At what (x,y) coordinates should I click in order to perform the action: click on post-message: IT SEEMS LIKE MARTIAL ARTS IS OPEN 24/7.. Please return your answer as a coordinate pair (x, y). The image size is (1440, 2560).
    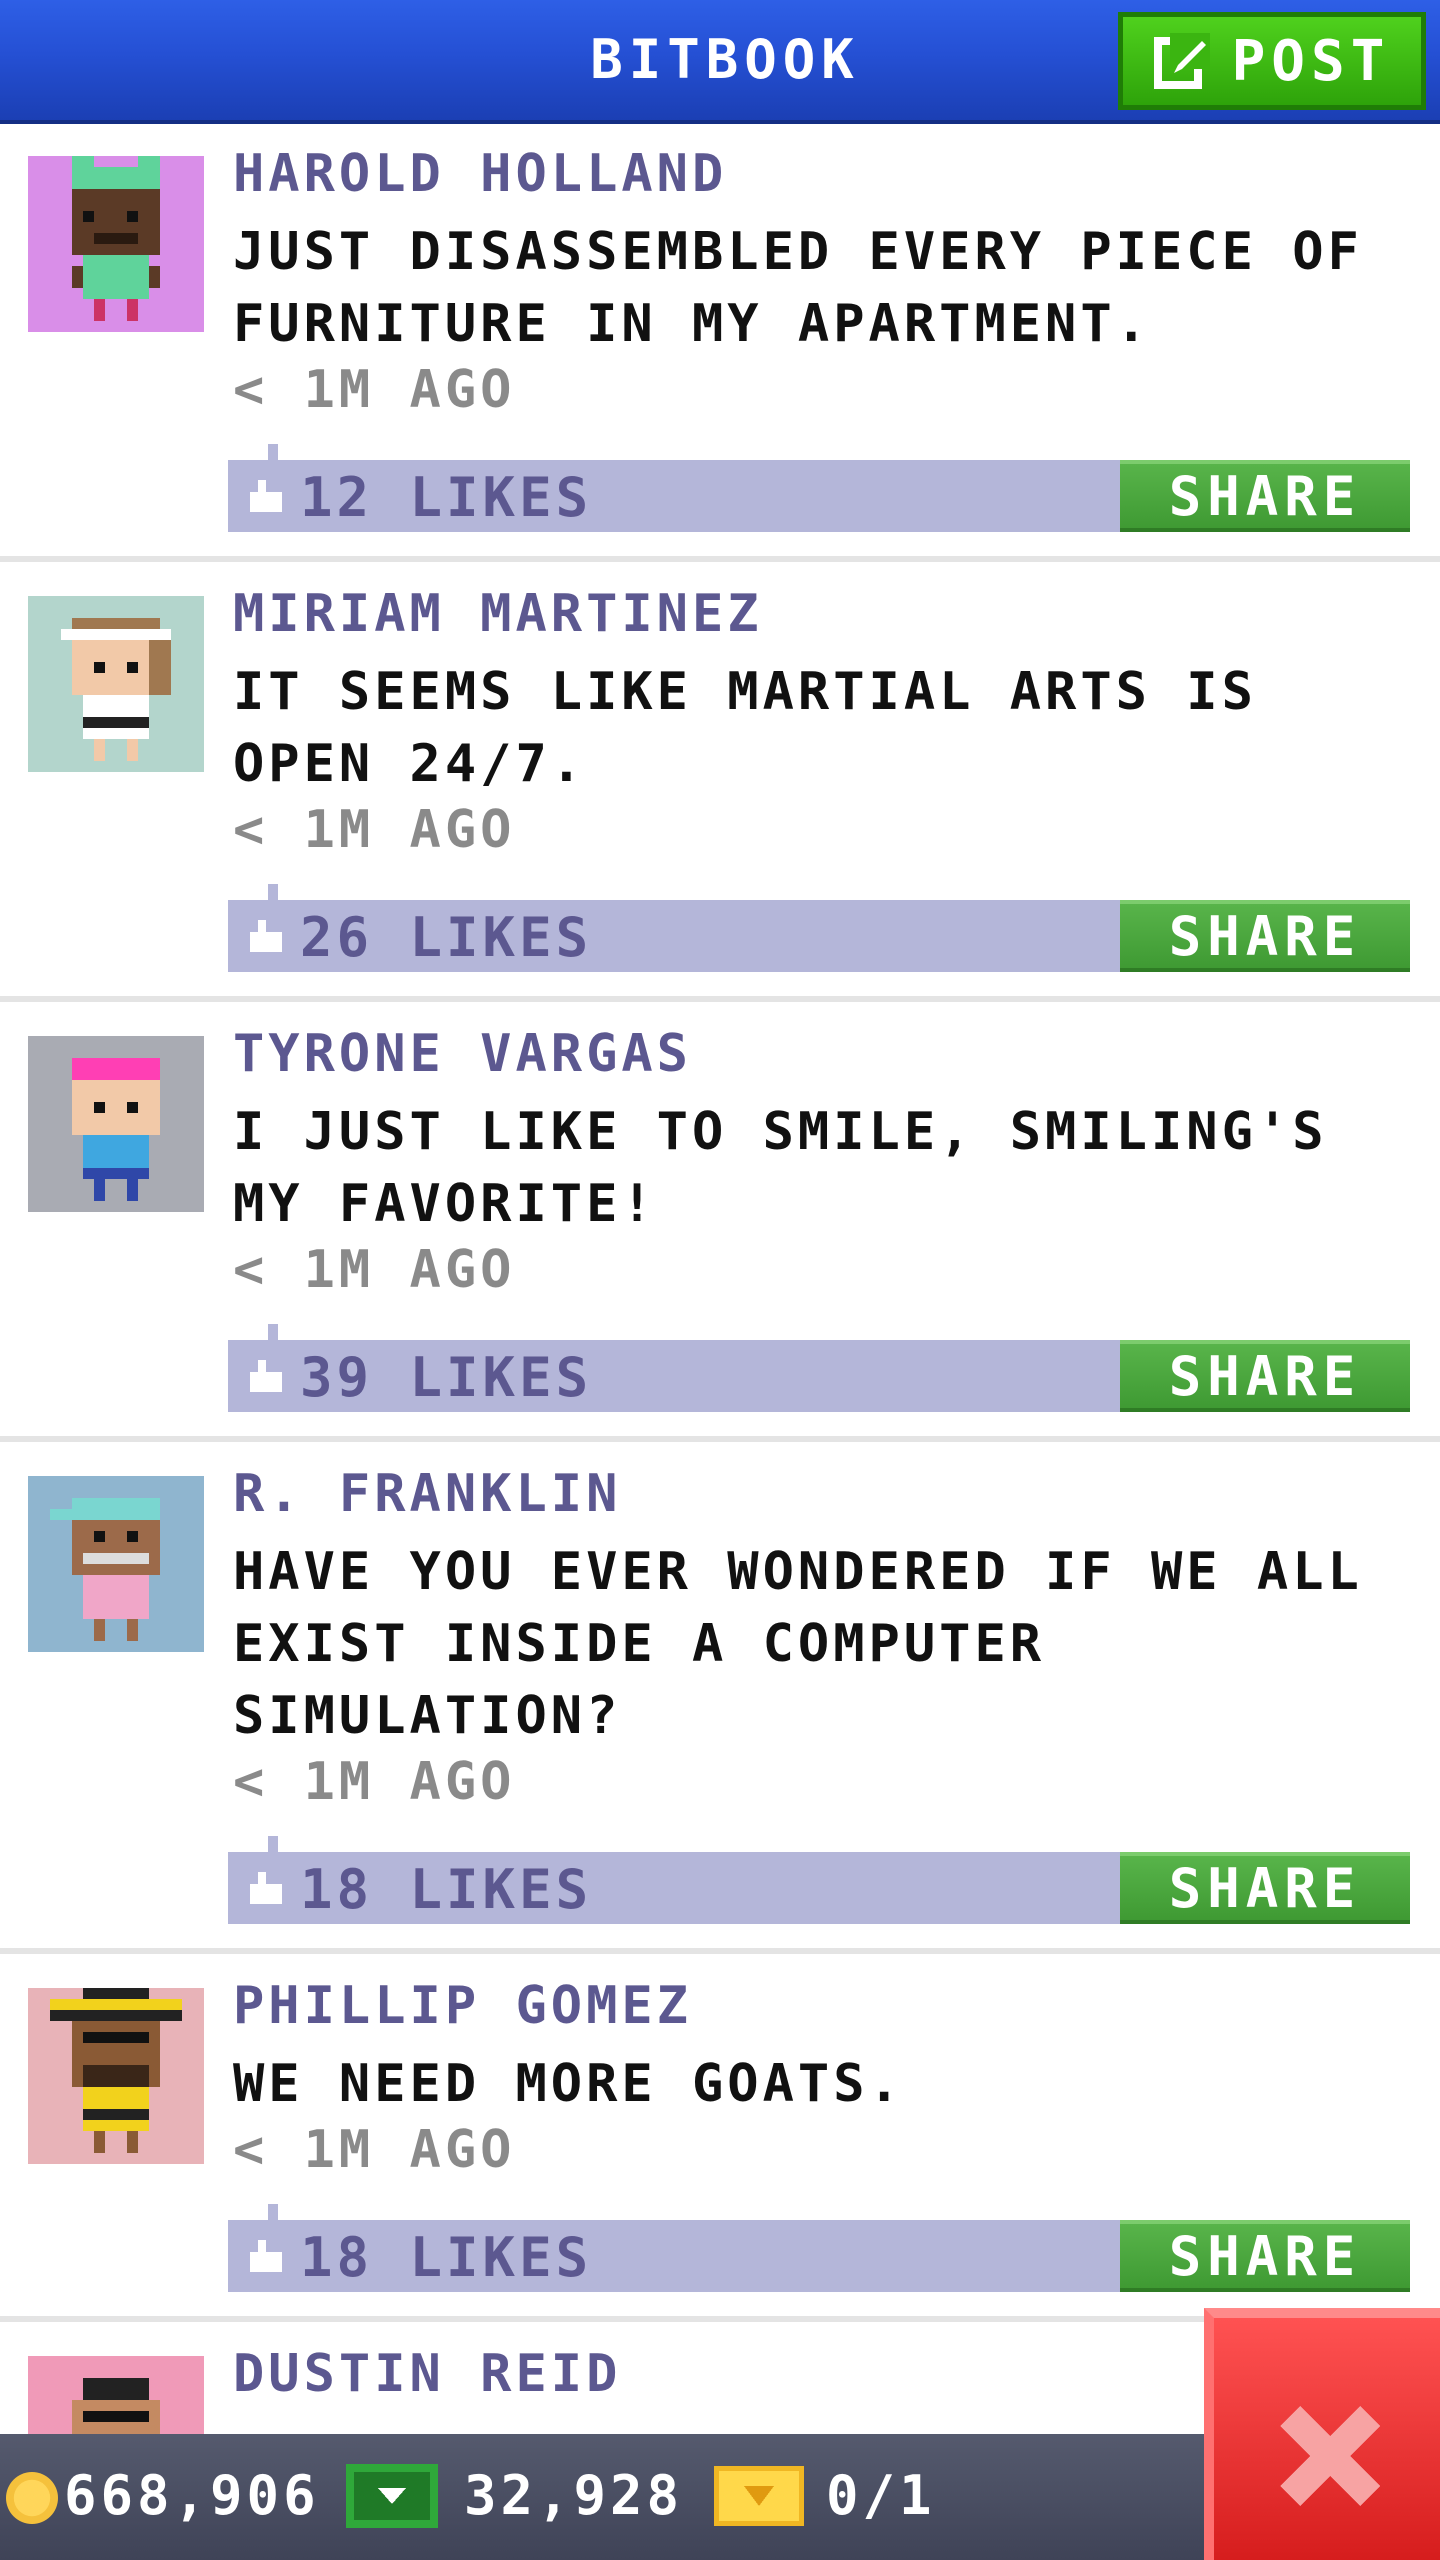
    Looking at the image, I should click on (745, 728).